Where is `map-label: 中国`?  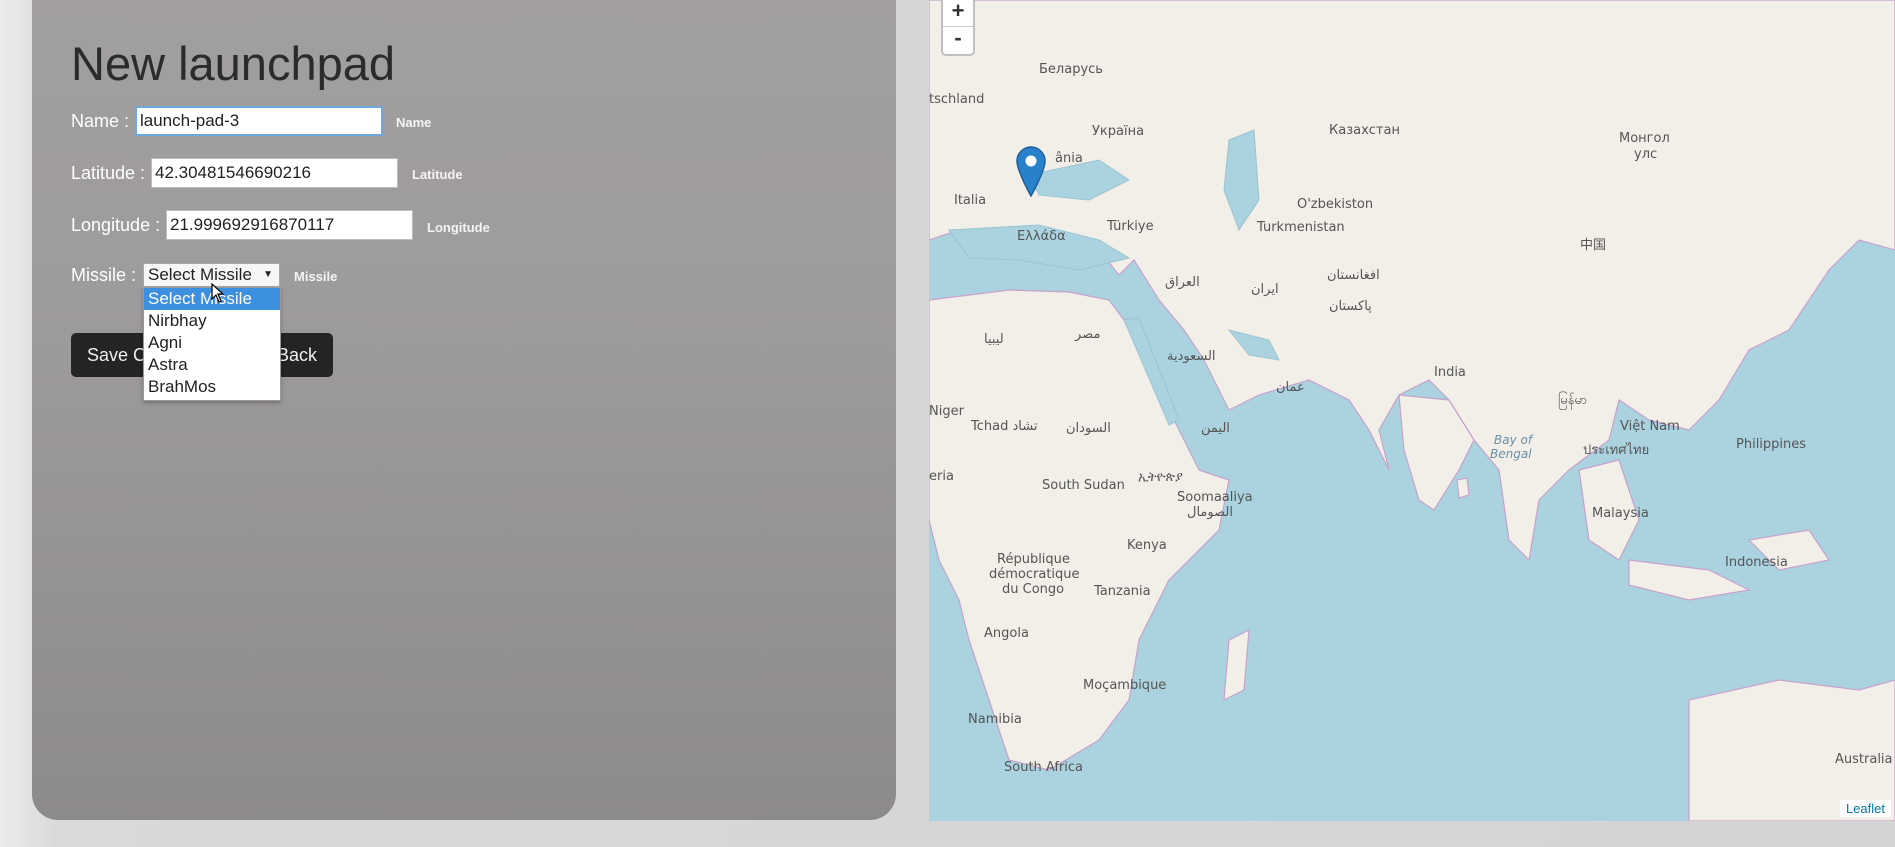
map-label: 中国 is located at coordinates (1593, 245).